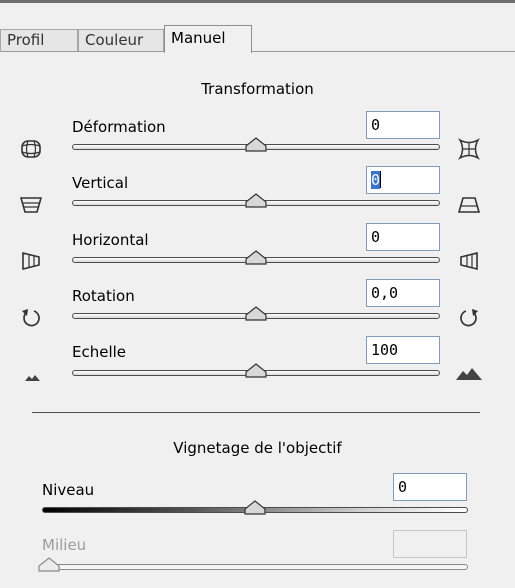 The height and width of the screenshot is (588, 515). I want to click on vignetting-midpoint-field, so click(430, 544).